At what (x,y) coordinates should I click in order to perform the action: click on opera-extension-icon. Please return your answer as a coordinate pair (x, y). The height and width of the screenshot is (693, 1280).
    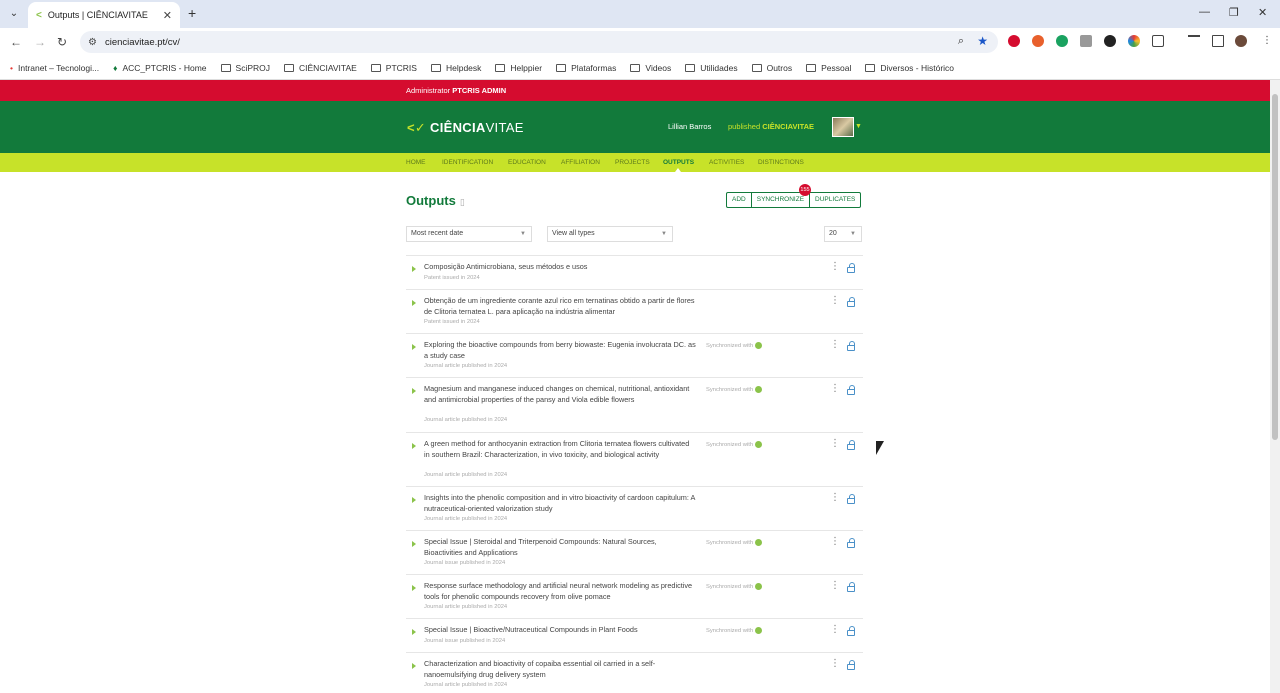
    Looking at the image, I should click on (1014, 41).